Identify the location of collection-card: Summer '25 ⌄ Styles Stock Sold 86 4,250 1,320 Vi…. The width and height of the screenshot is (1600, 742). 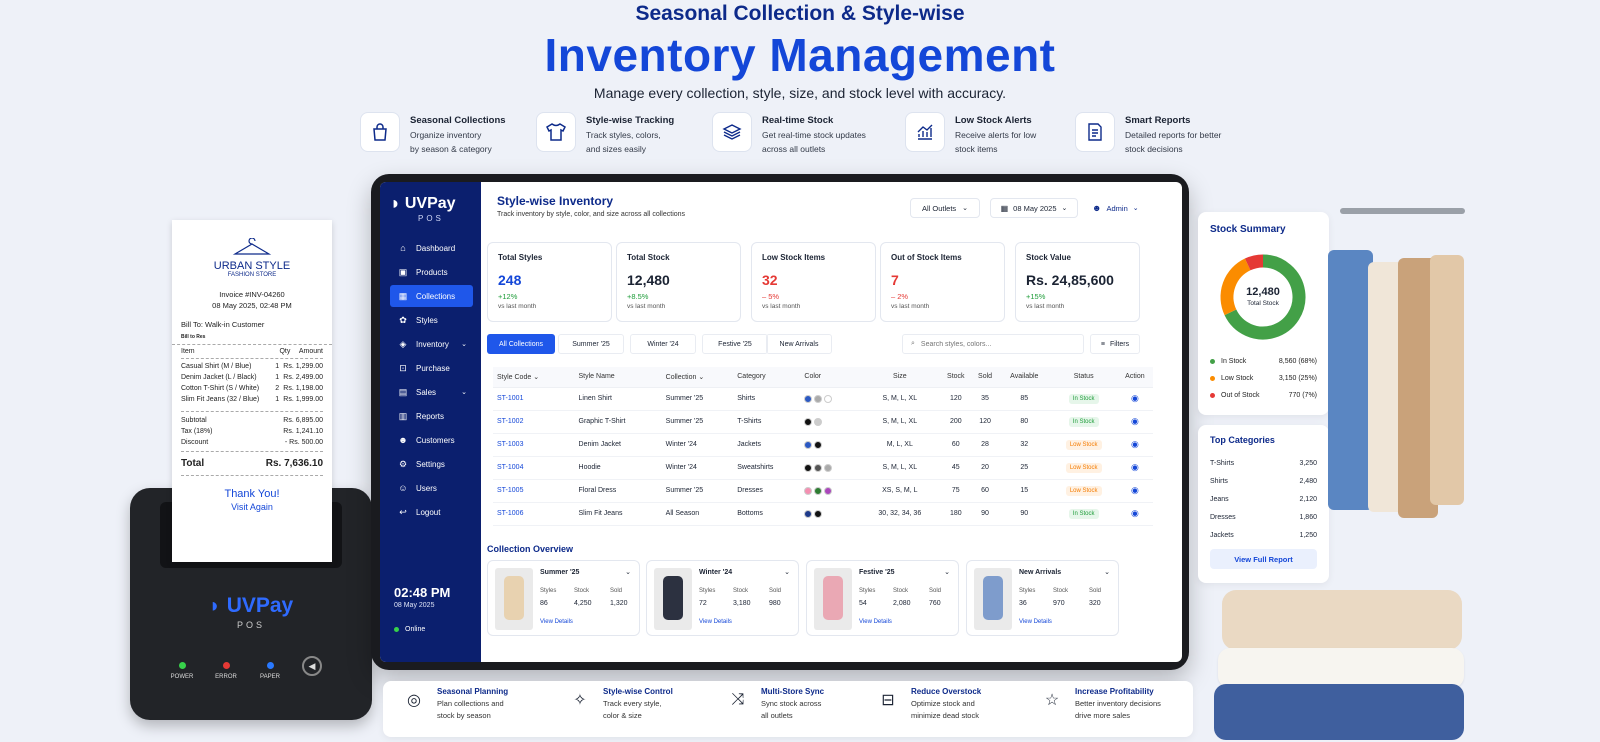
(563, 598).